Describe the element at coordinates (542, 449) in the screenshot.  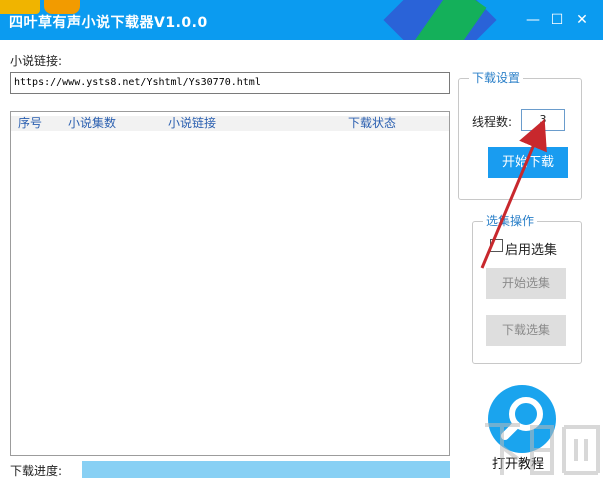
I see `watermark-logo` at that location.